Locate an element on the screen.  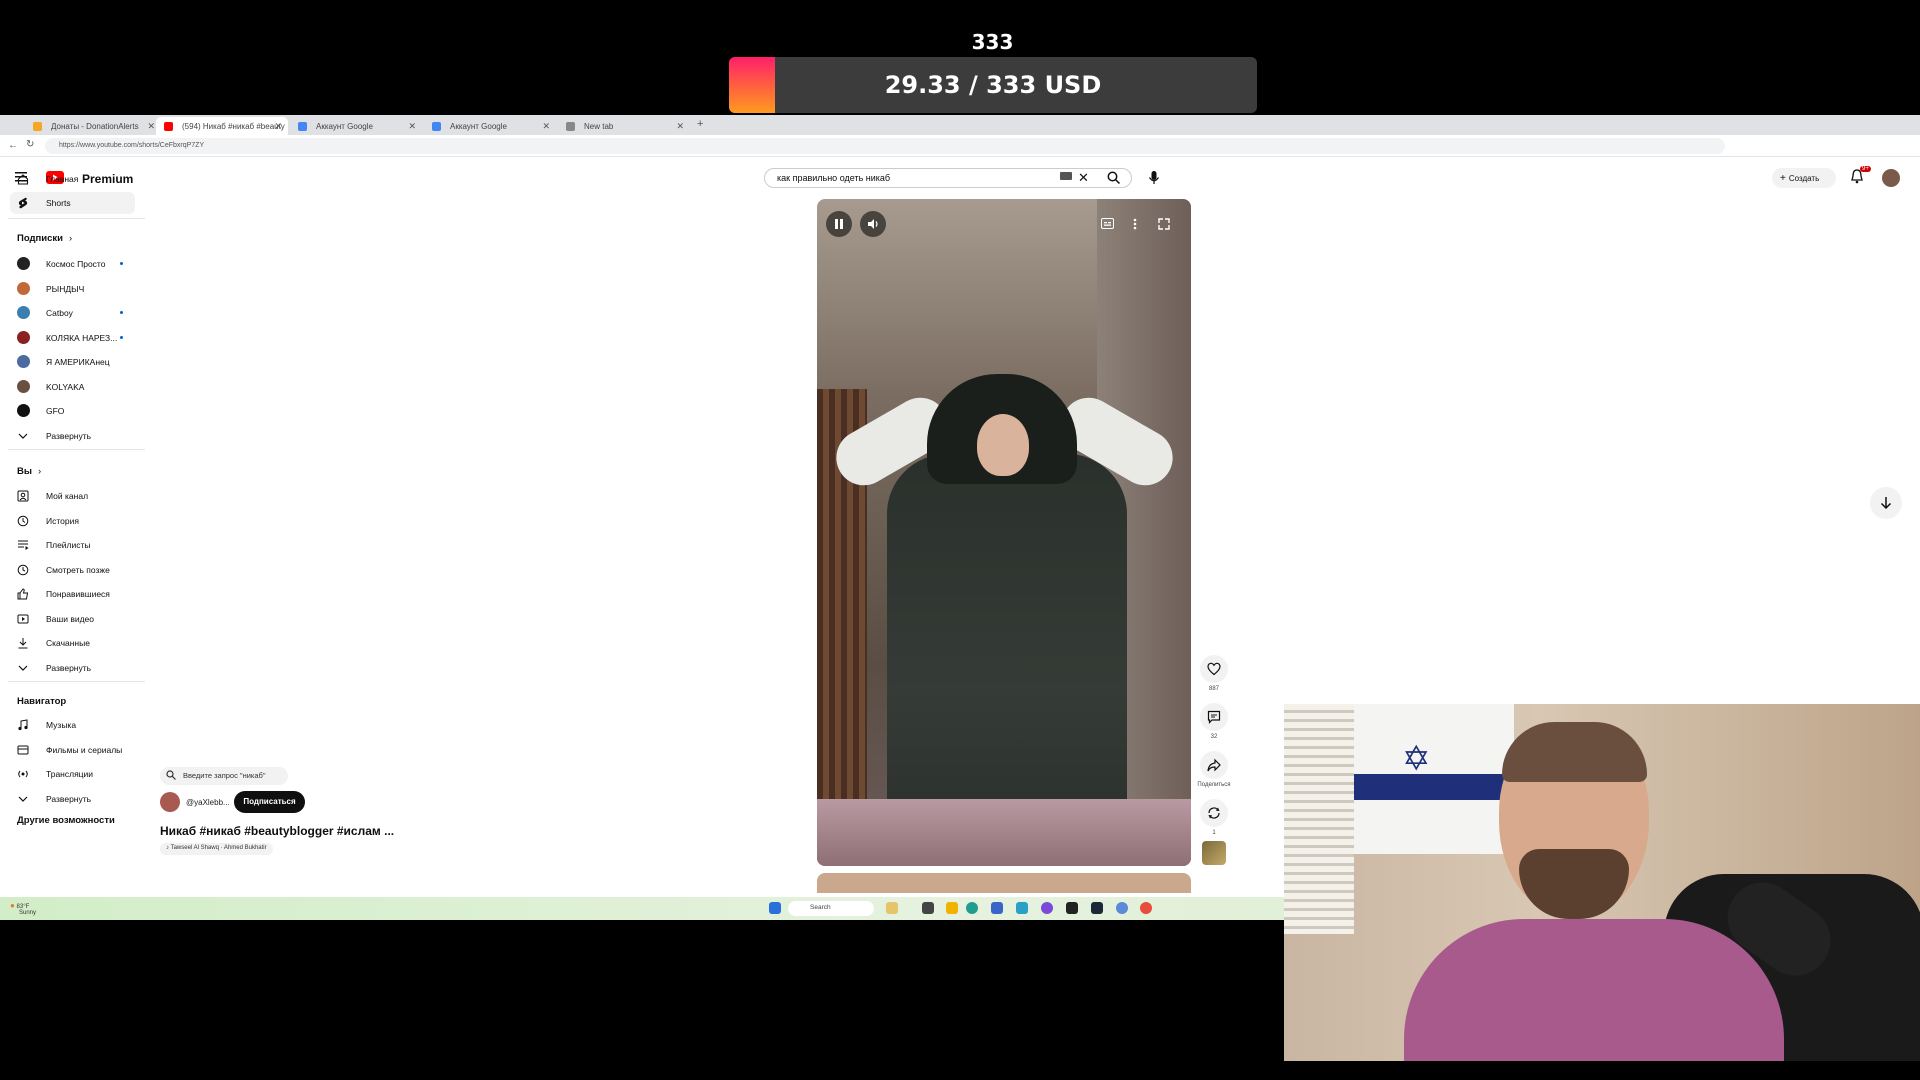
sidebar-item-music: Музыка is located at coordinates (72, 725).